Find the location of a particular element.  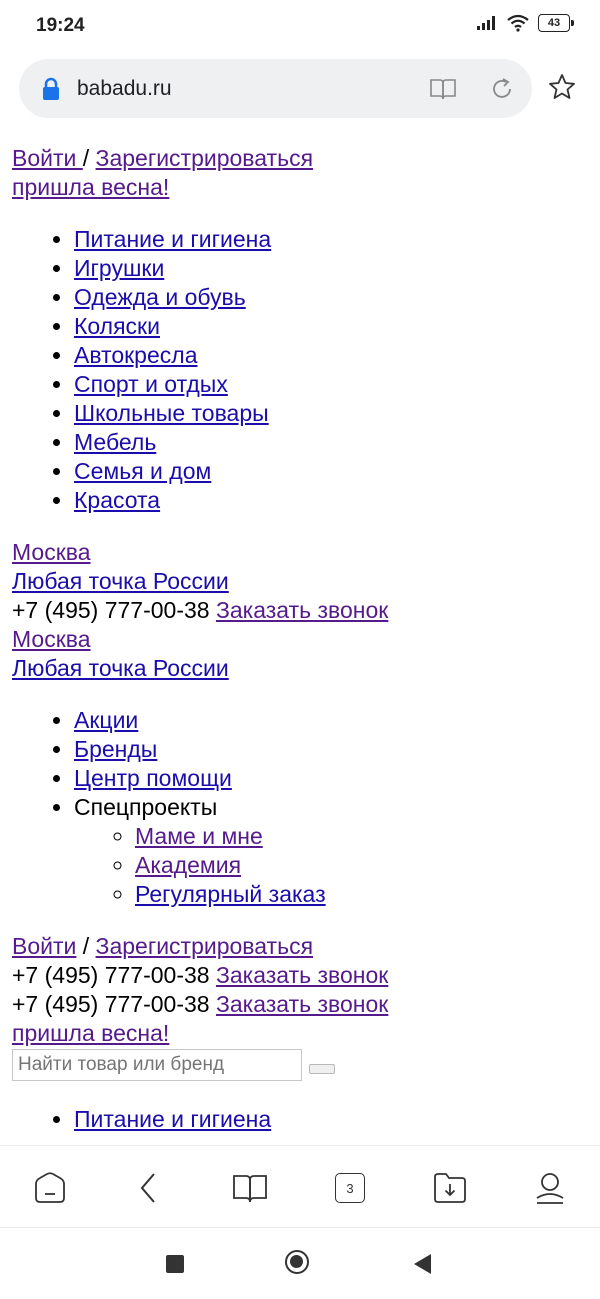

list-item: Маме и мне is located at coordinates (363, 836).